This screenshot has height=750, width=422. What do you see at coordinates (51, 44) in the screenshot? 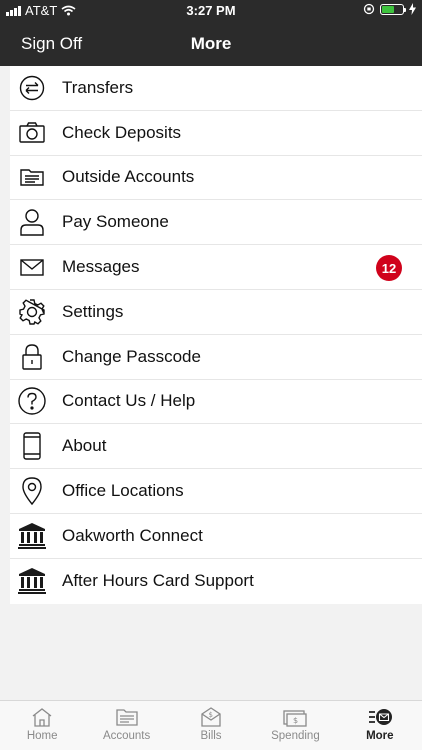
I see `sign-off-button: Sign Off` at bounding box center [51, 44].